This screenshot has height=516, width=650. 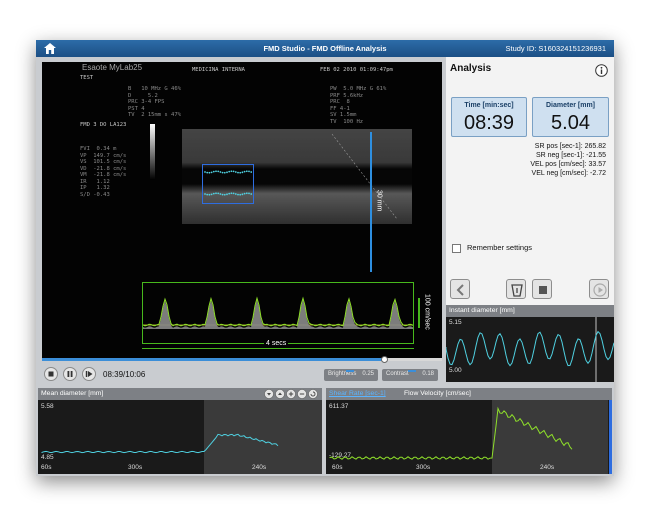 I want to click on play-analysis-button, so click(x=599, y=289).